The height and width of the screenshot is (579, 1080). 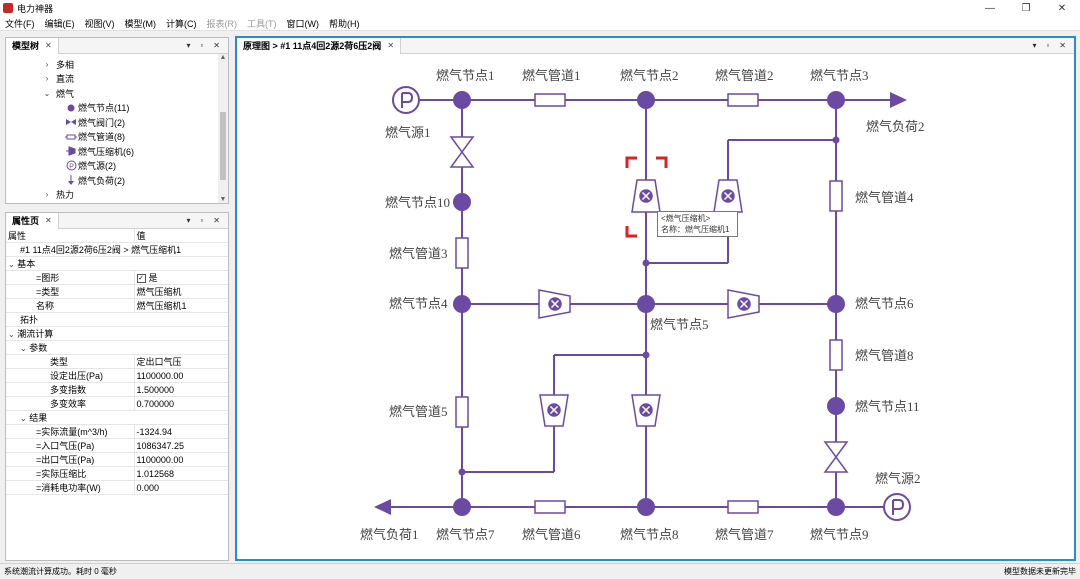 I want to click on label-node-9: 燃气节点9, so click(x=839, y=534).